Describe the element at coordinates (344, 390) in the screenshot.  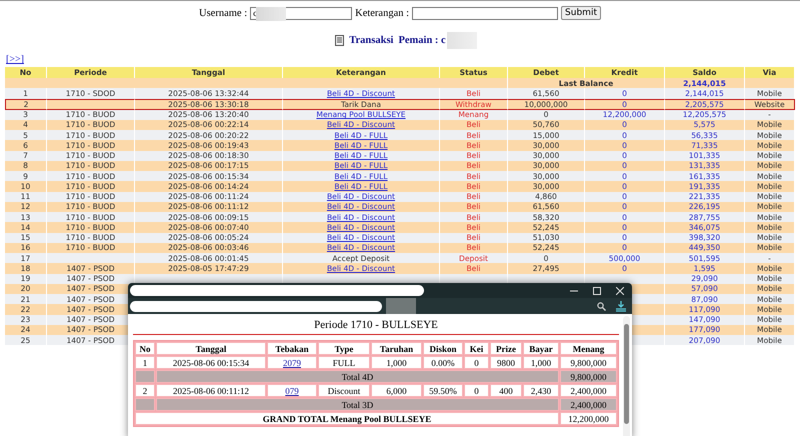
I see `table-cell: Discount` at that location.